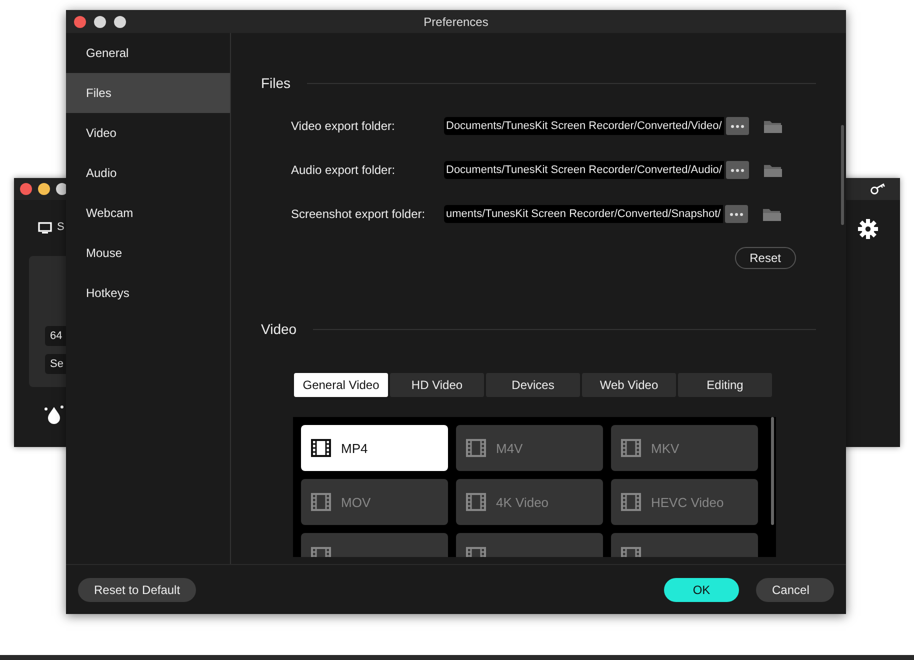 The width and height of the screenshot is (914, 660). What do you see at coordinates (343, 170) in the screenshot?
I see `field-label: Audio export folder:` at bounding box center [343, 170].